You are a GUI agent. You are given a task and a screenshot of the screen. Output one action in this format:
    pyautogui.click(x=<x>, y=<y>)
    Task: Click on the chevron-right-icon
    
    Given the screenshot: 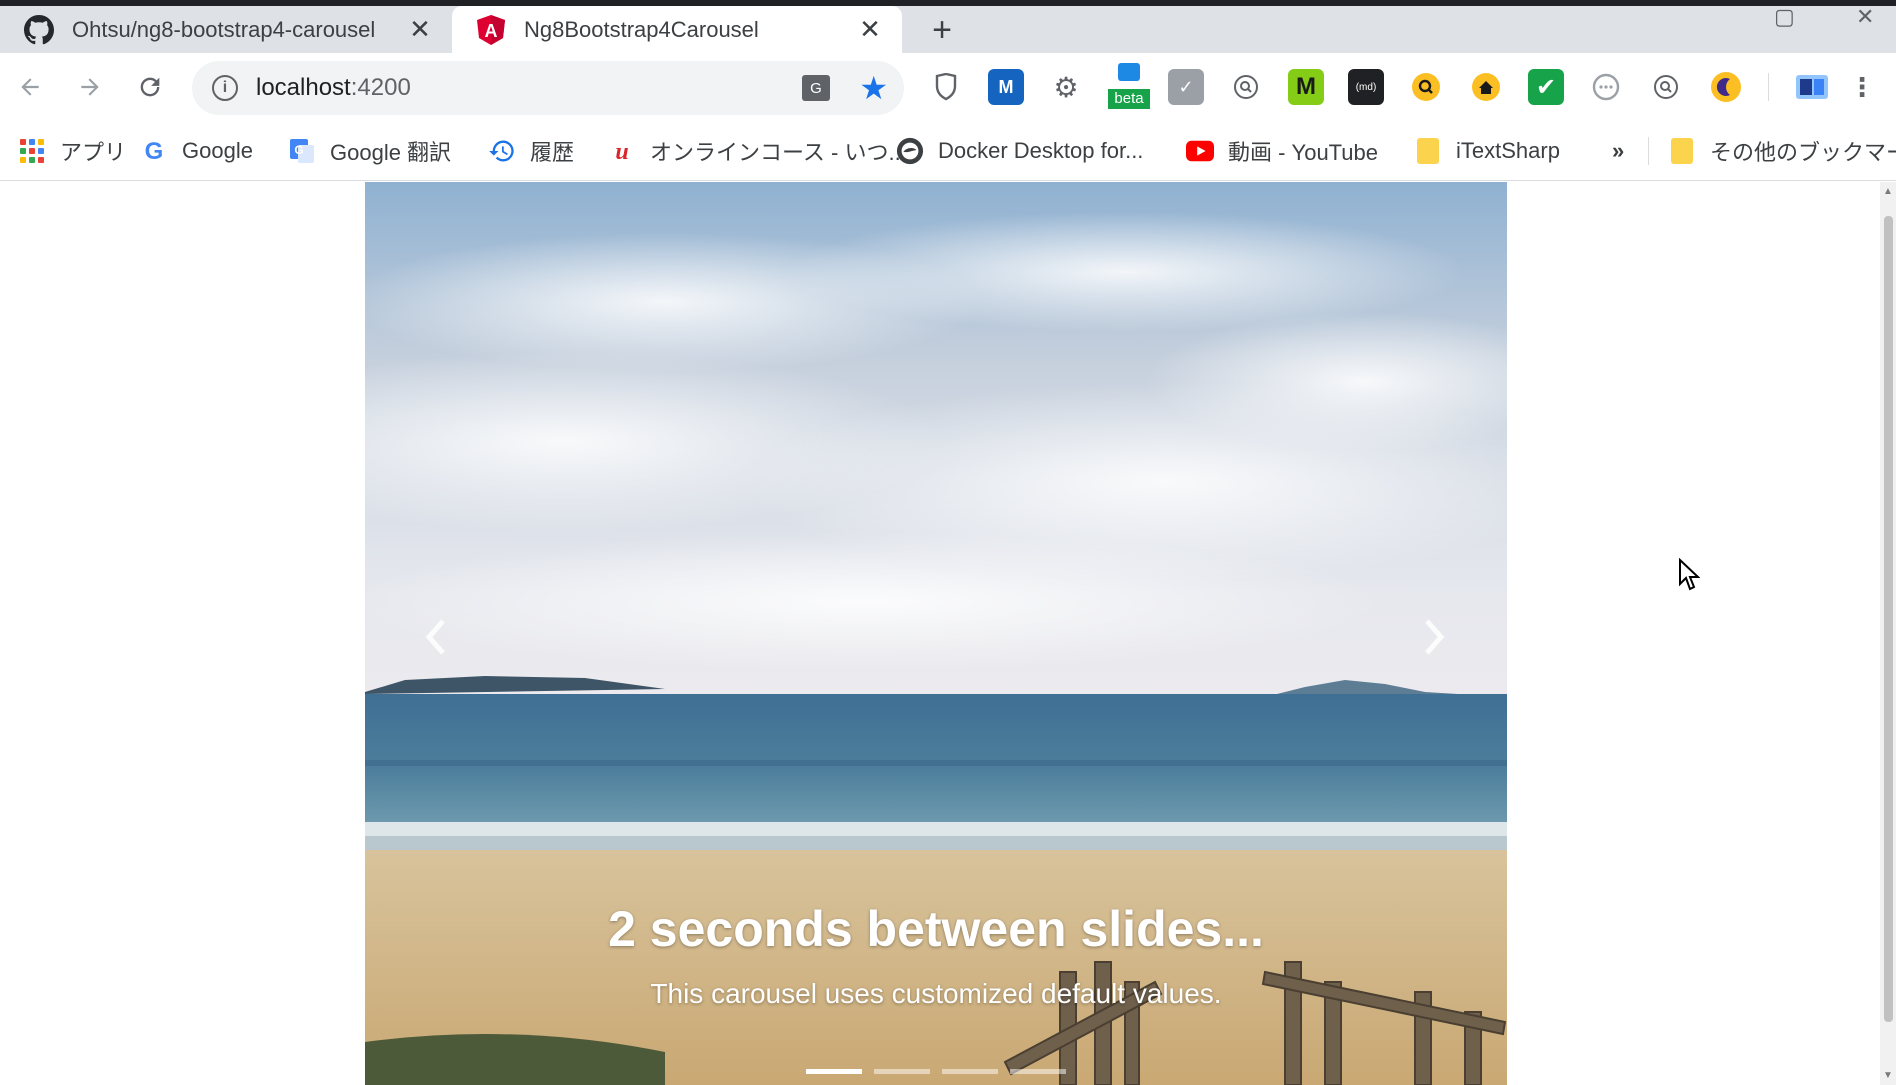 What is the action you would take?
    pyautogui.click(x=1435, y=637)
    